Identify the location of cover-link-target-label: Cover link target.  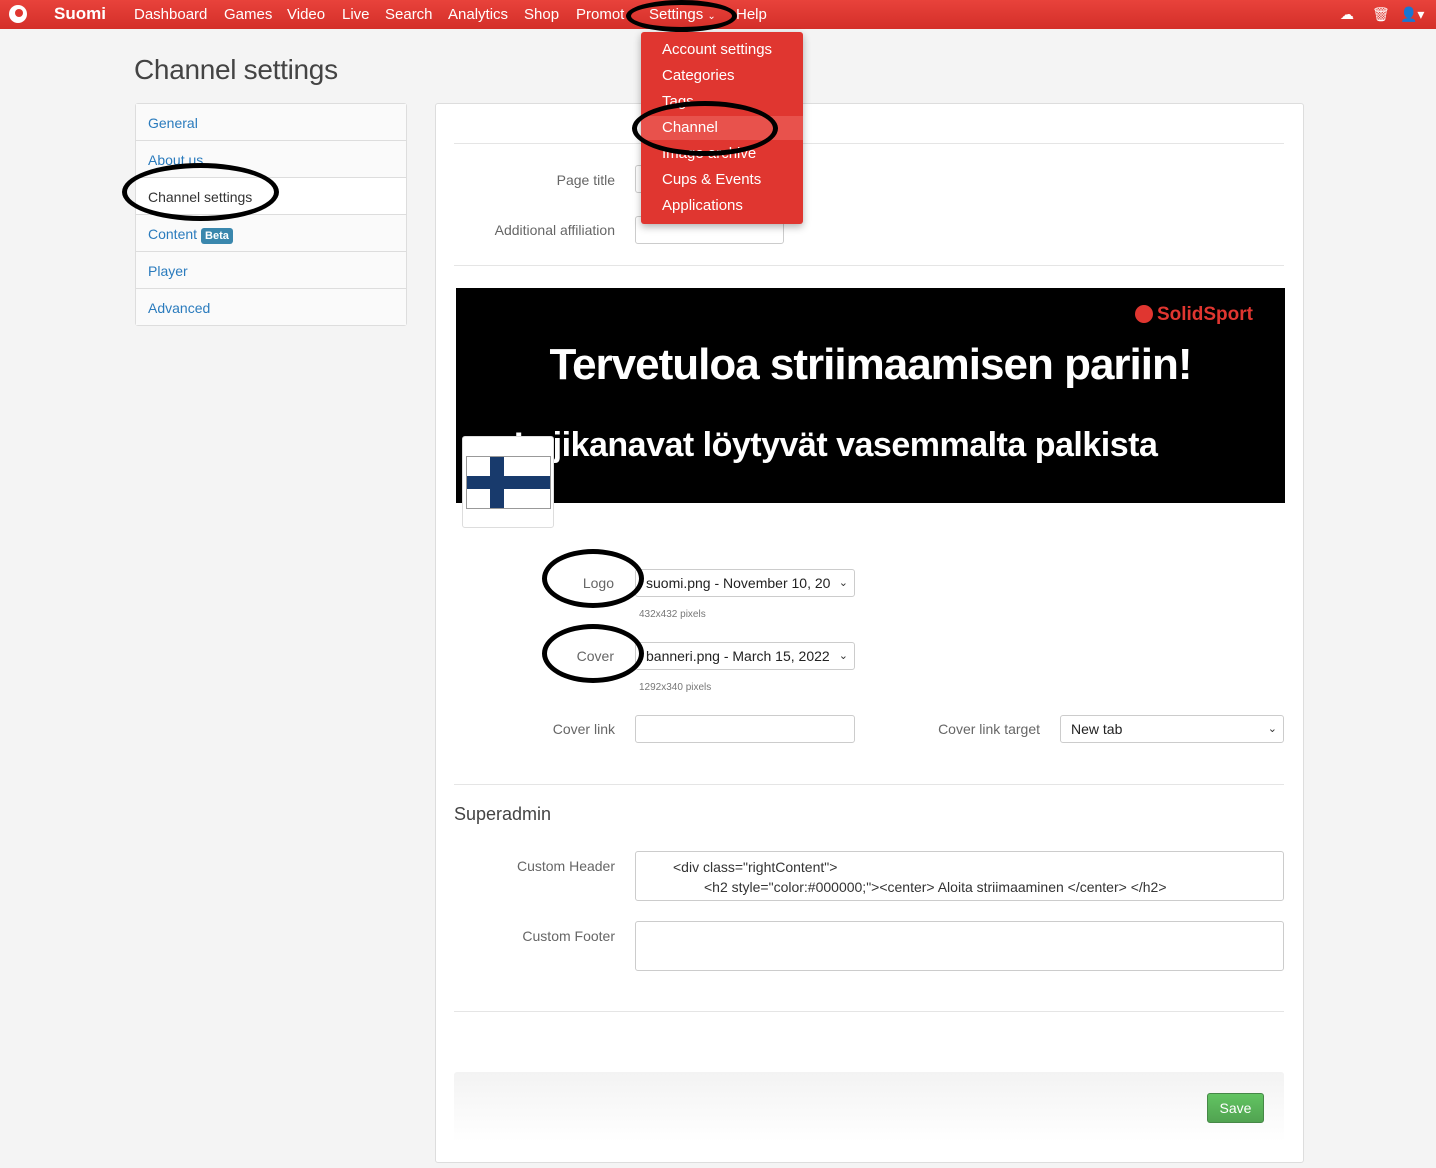
(989, 729).